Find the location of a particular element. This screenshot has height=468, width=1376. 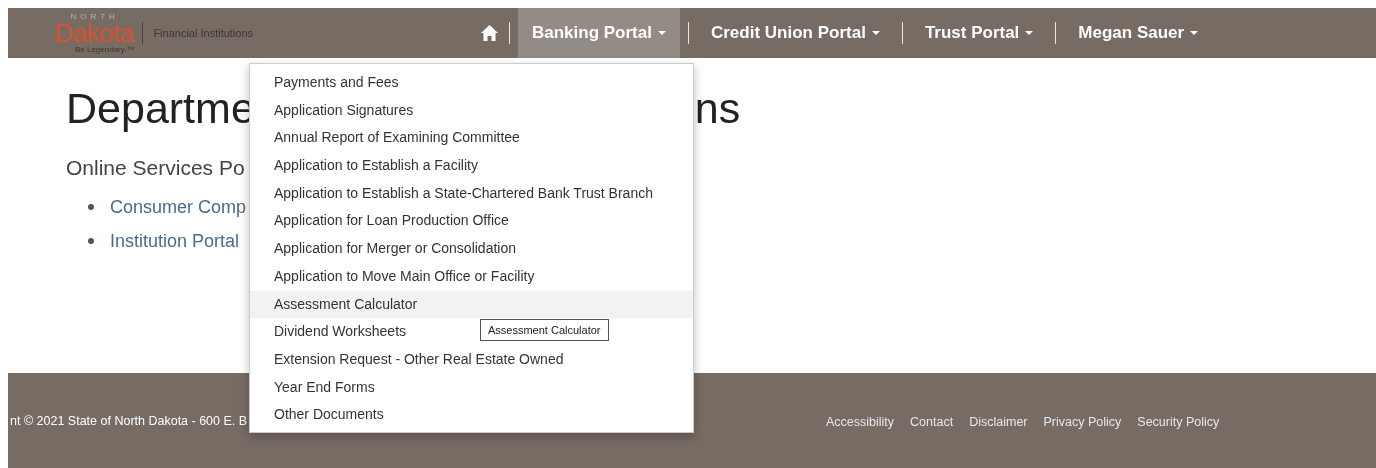

page-heading: ns is located at coordinates (717, 108).